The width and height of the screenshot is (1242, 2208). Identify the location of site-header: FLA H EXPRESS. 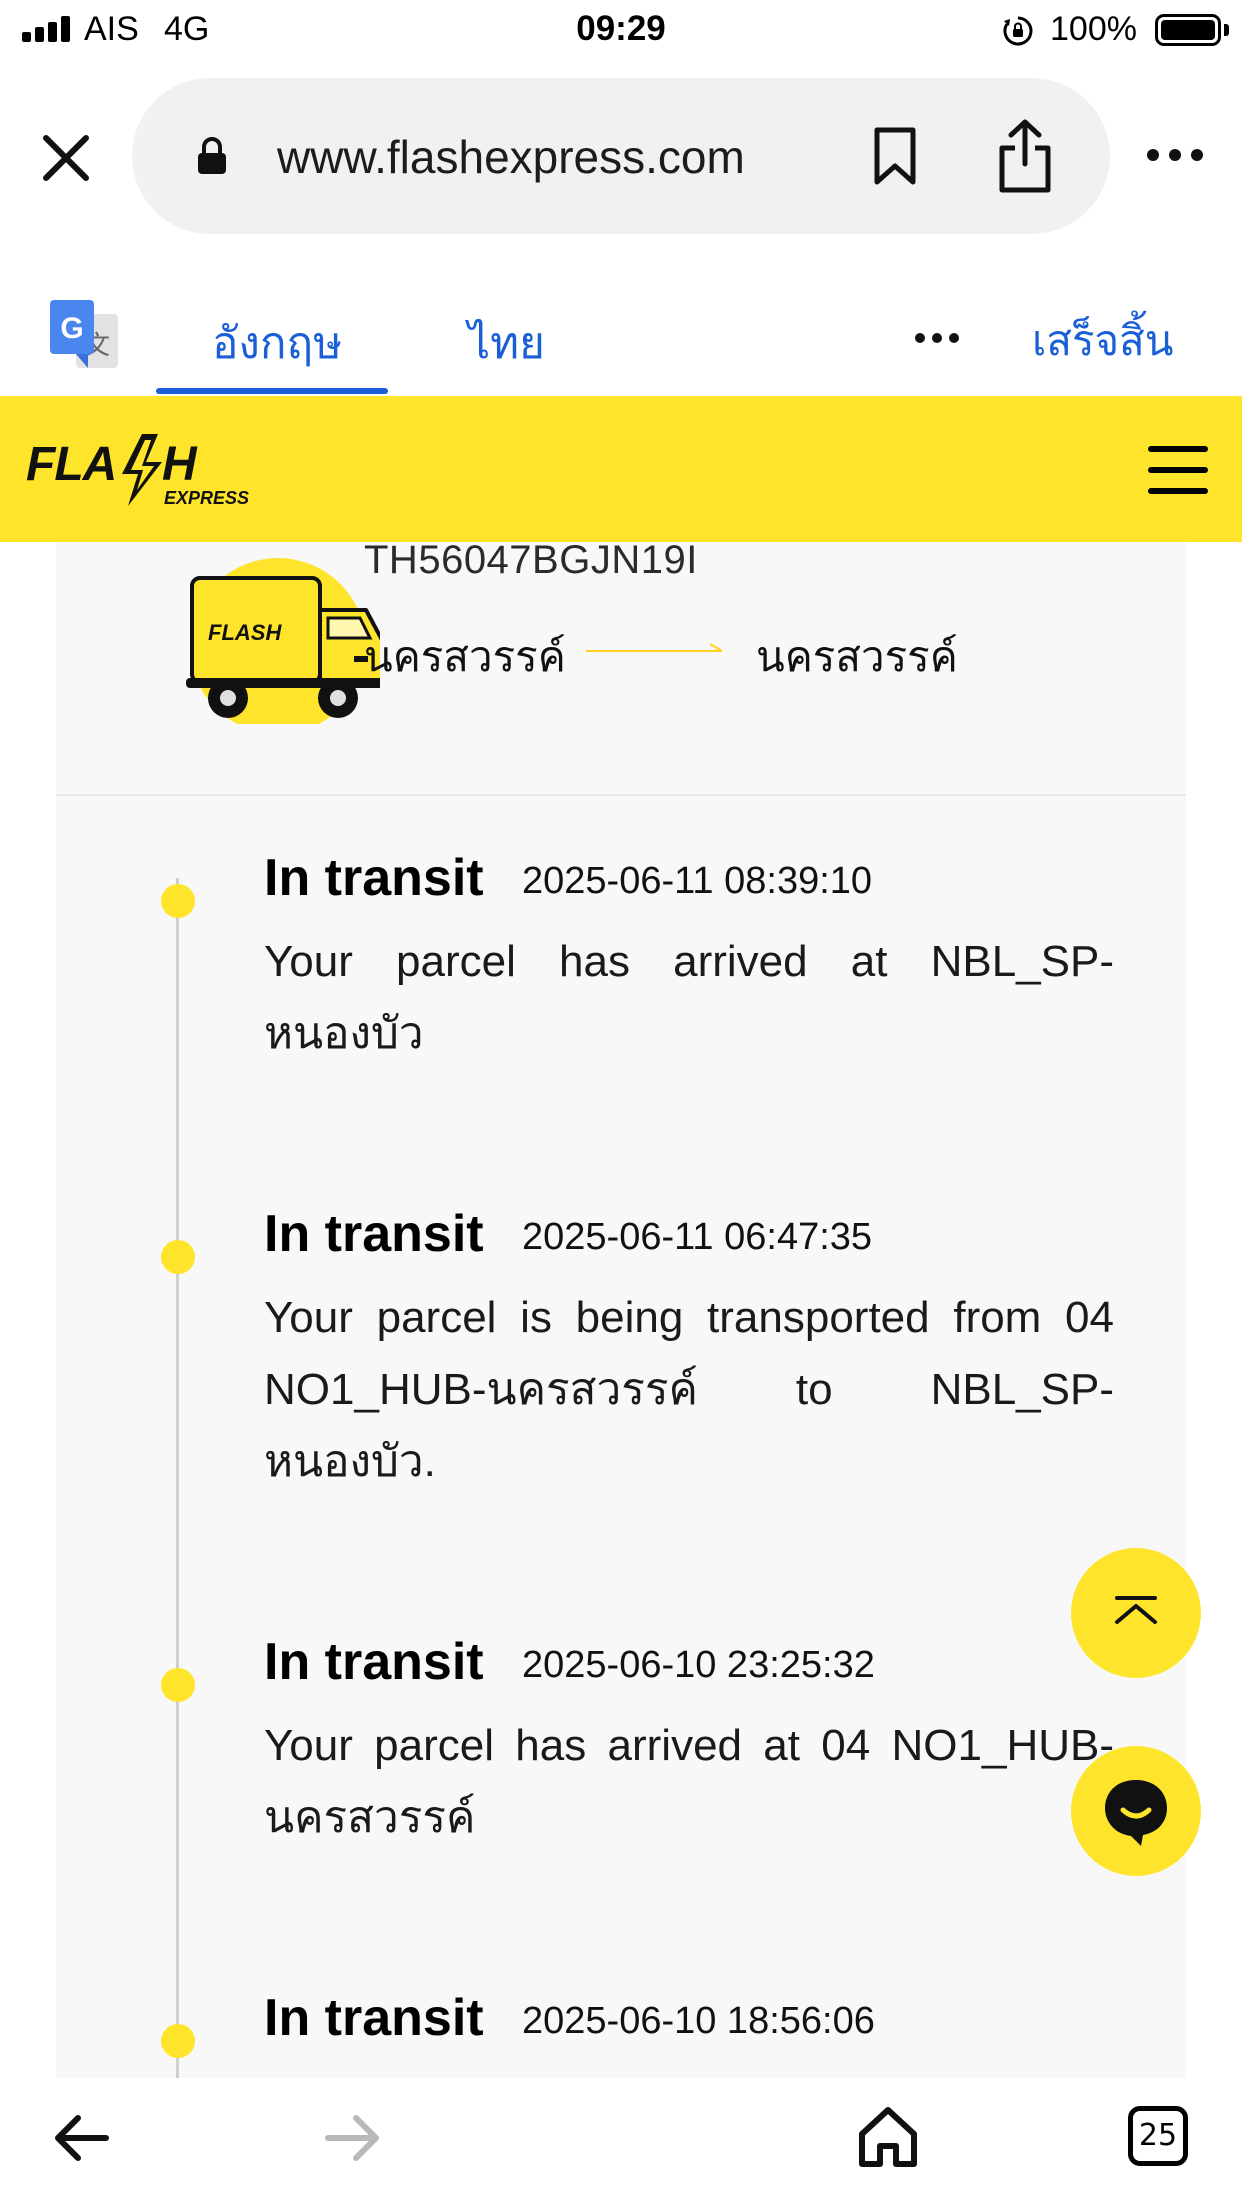
(621, 469).